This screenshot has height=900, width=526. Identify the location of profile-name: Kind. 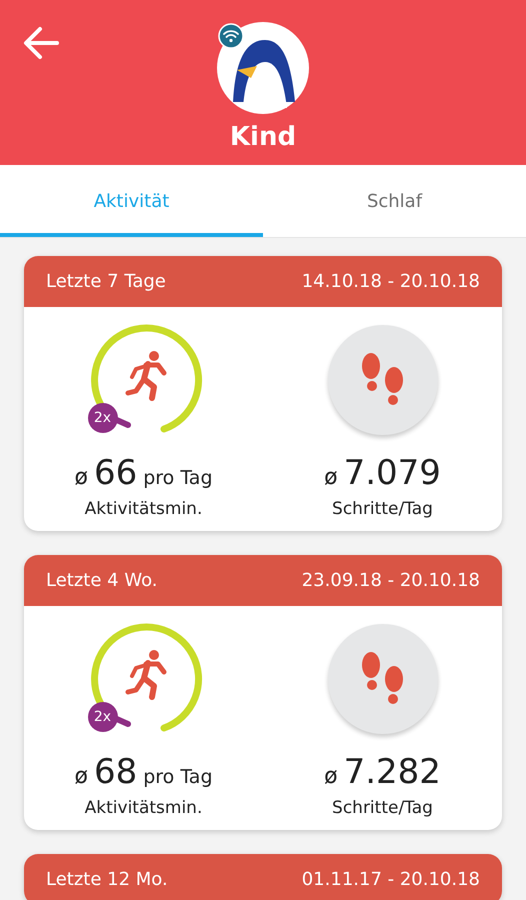
(263, 137).